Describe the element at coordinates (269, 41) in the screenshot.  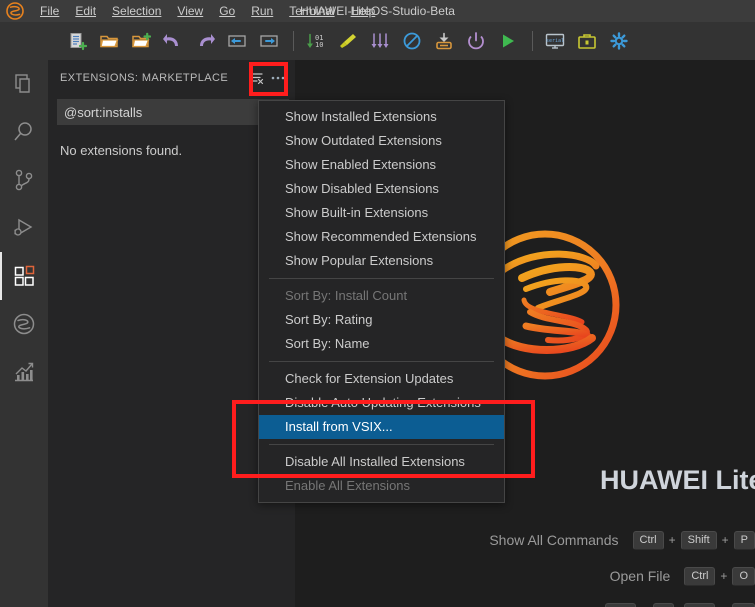
I see `export-icon` at that location.